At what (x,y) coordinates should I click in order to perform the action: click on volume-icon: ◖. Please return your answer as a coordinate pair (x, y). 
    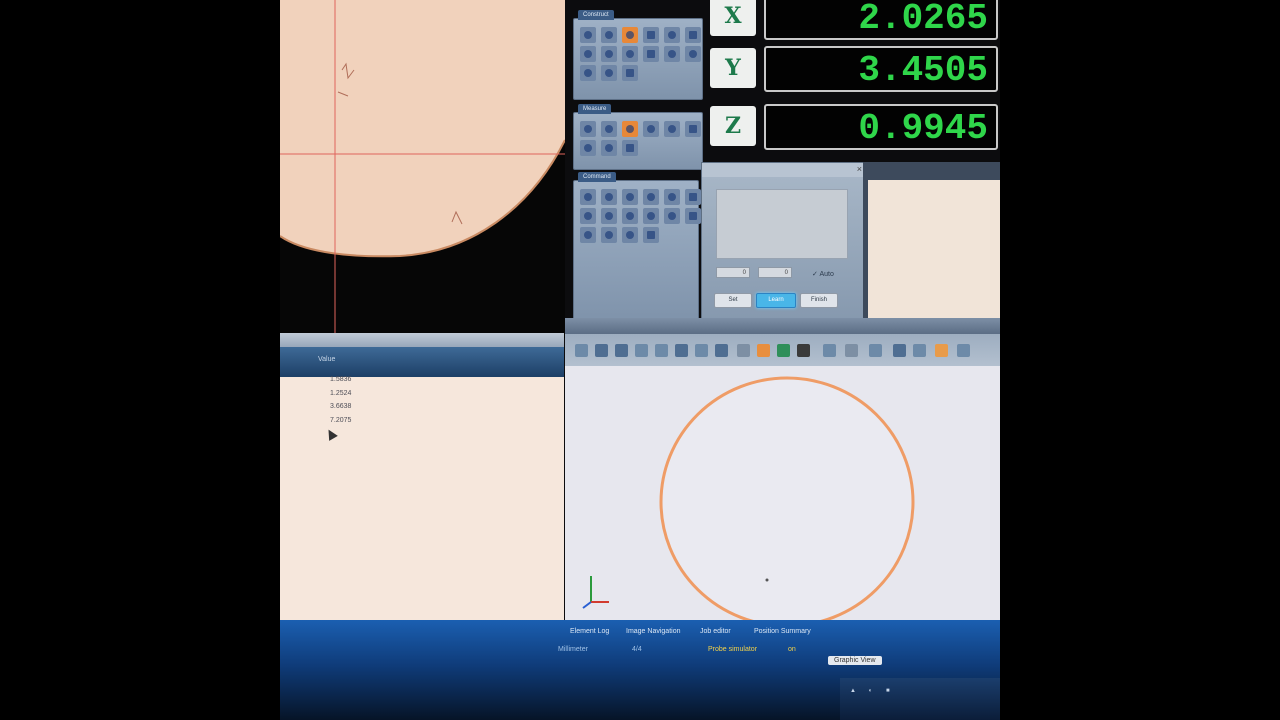
    Looking at the image, I should click on (870, 691).